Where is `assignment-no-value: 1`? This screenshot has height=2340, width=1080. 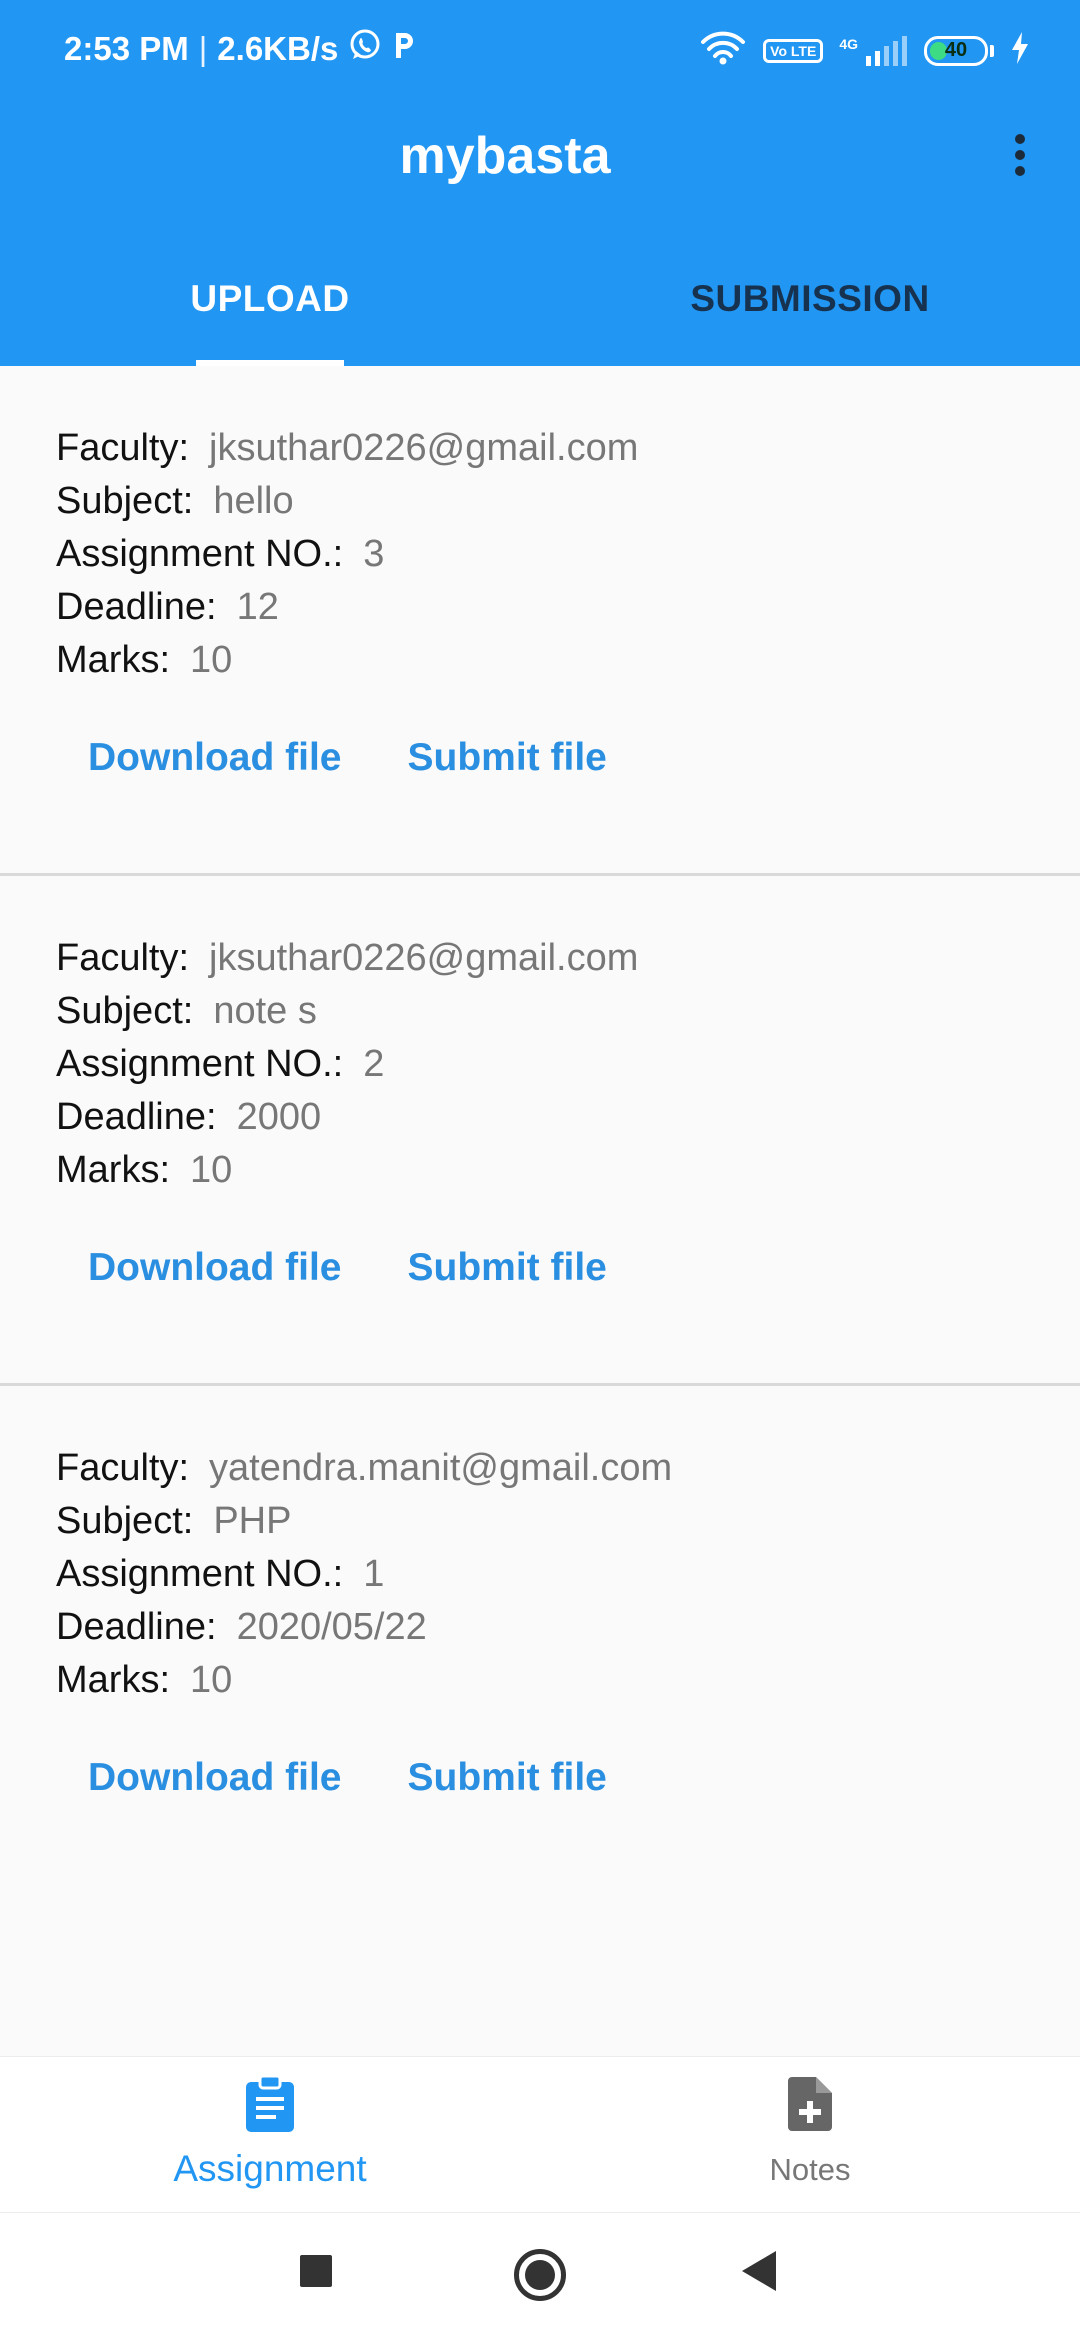
assignment-no-value: 1 is located at coordinates (374, 1574).